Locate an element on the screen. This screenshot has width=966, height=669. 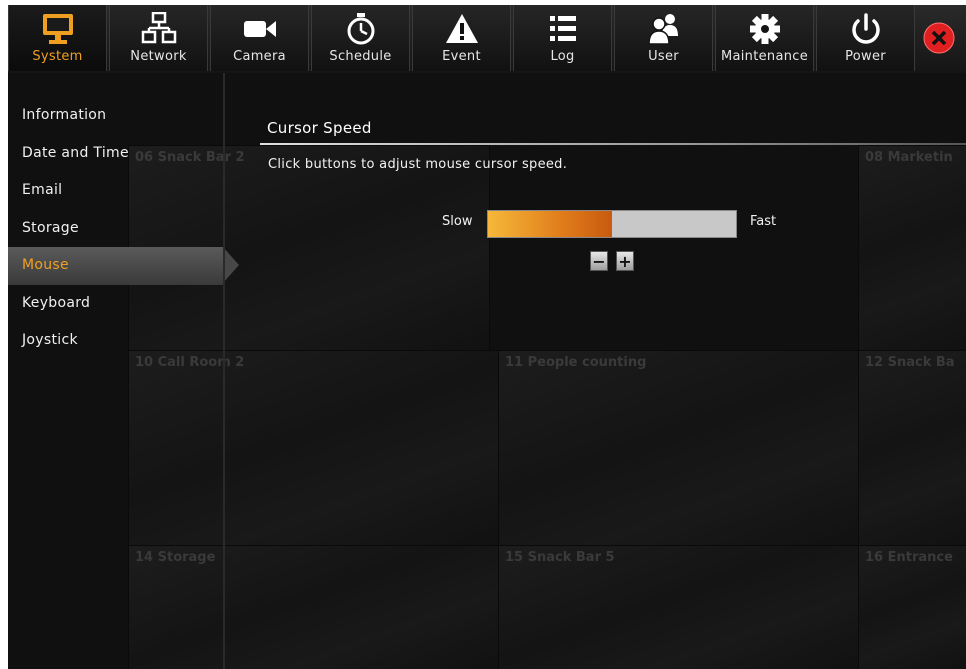
sidebar-item-email: Email is located at coordinates (115, 191).